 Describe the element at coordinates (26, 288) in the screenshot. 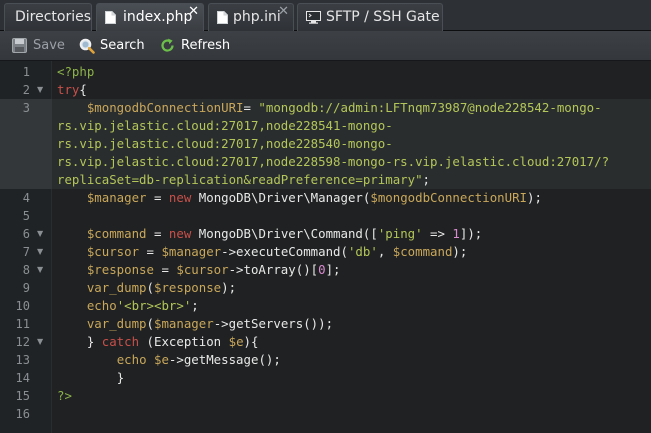

I see `line-number: 9` at that location.